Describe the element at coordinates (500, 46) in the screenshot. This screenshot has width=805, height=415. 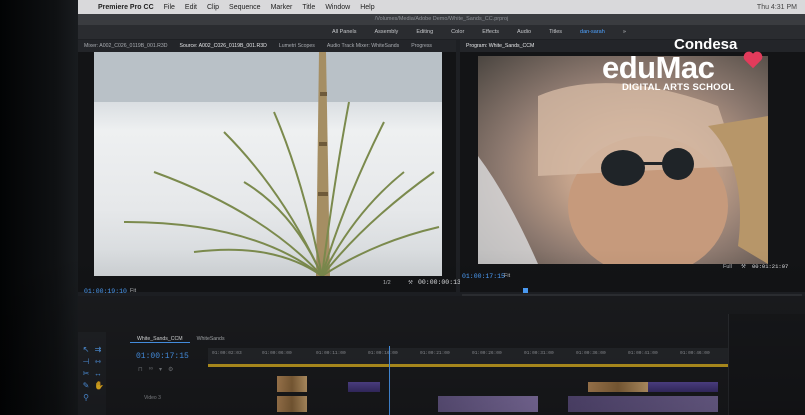
I see `tab-program: Program: White_Sands_CCM` at that location.